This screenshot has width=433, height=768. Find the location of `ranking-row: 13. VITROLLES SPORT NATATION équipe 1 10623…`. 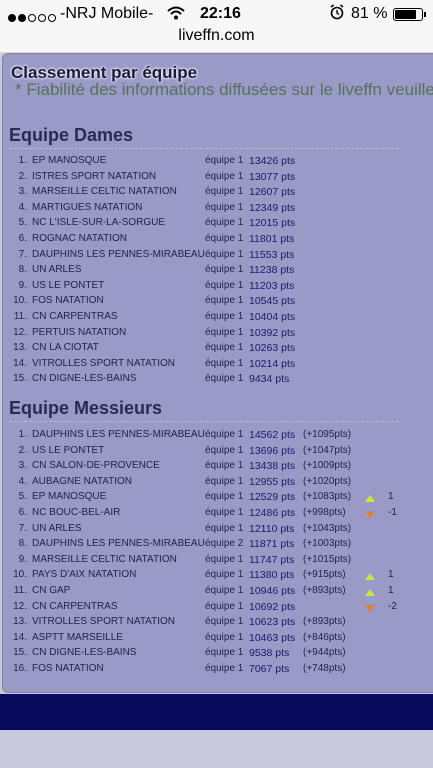

ranking-row: 13. VITROLLES SPORT NATATION équipe 1 10623… is located at coordinates (218, 623).